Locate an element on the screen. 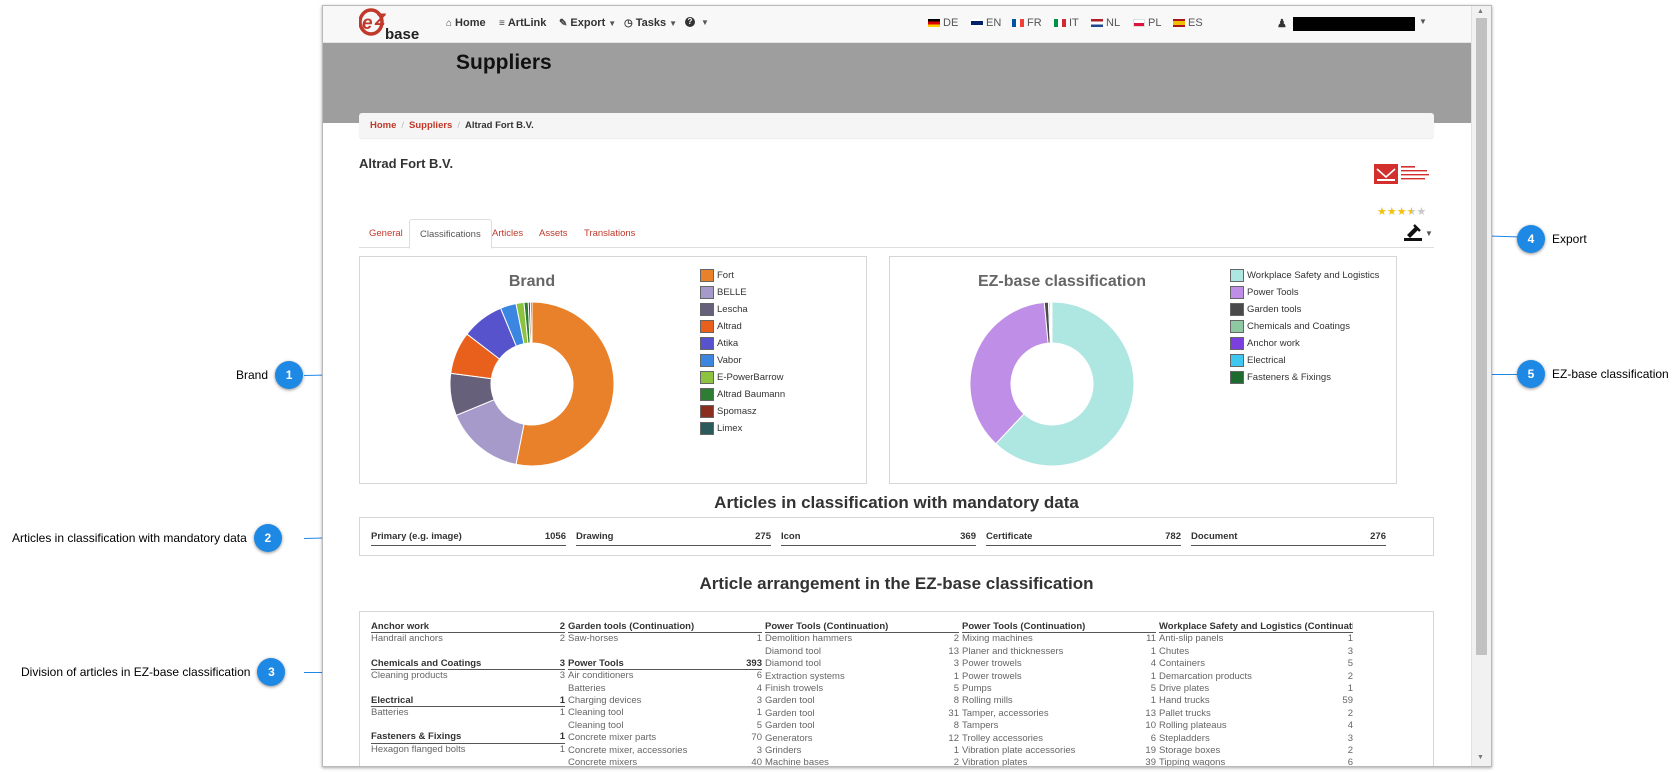  legend-item: E-PowerBarrow is located at coordinates (742, 377).